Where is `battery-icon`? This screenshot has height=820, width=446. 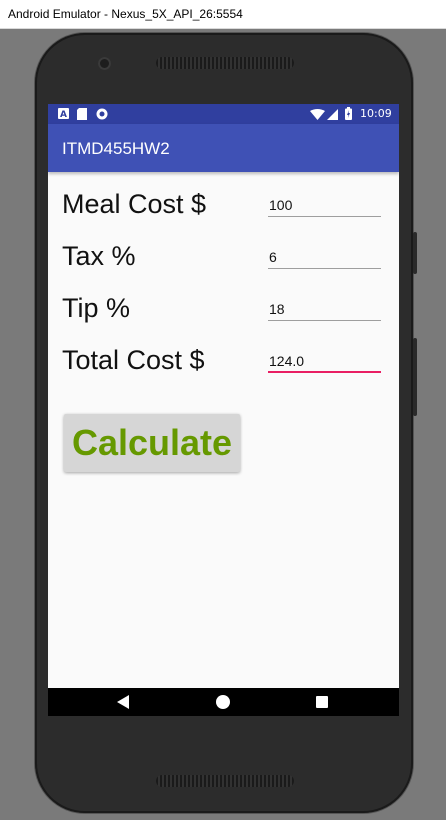 battery-icon is located at coordinates (348, 113).